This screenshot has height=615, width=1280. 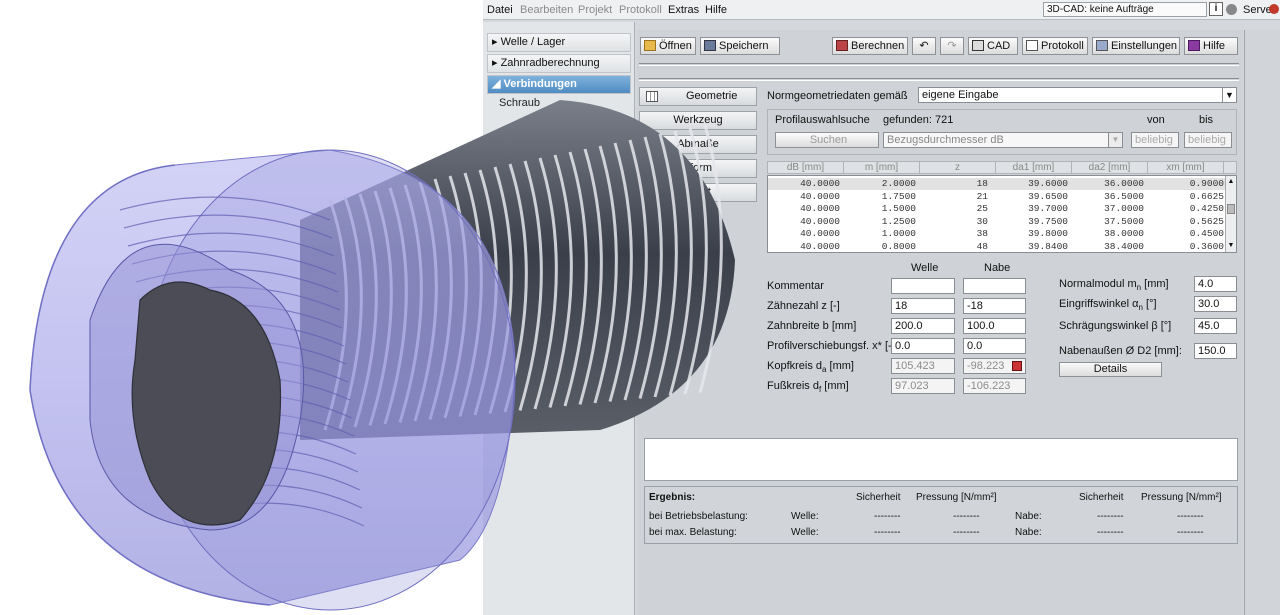 I want to click on bore-opening, so click(x=197, y=387).